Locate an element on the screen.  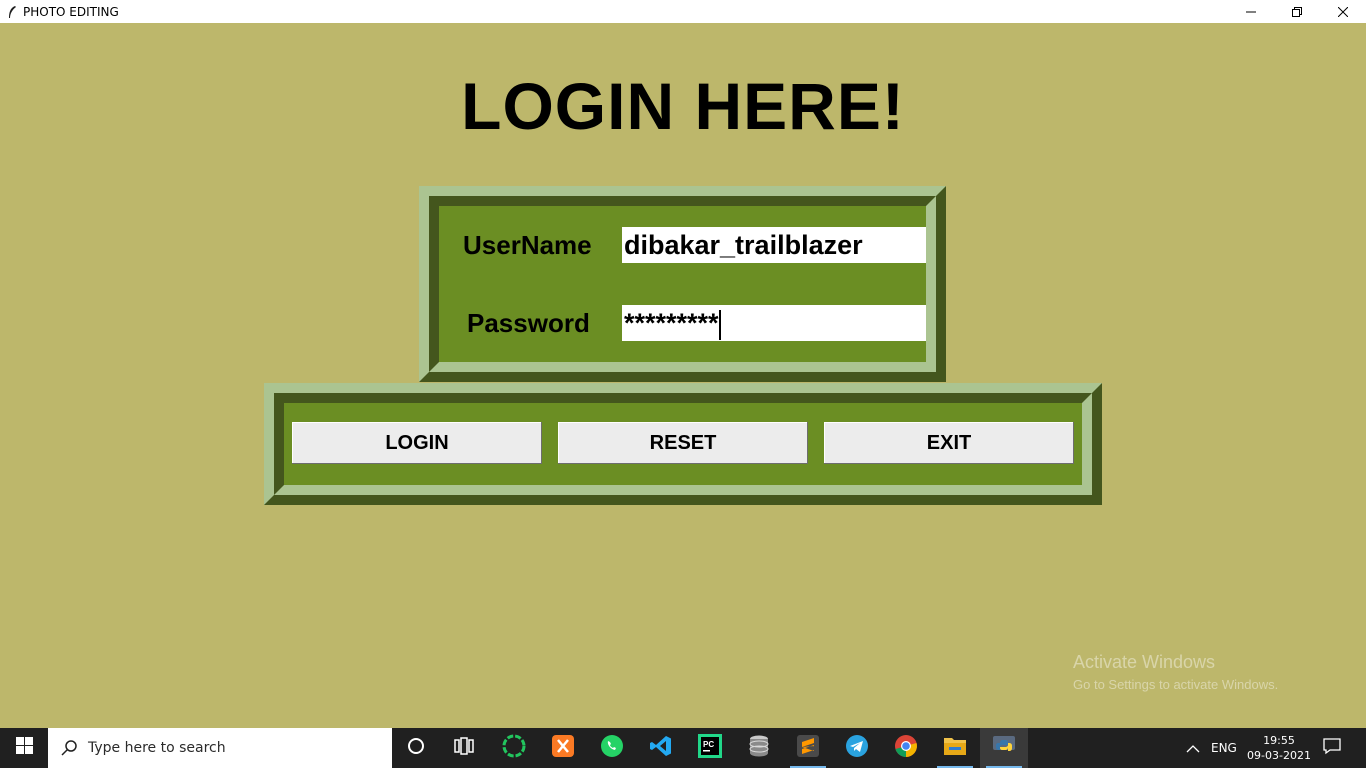
text-cursor is located at coordinates (719, 324).